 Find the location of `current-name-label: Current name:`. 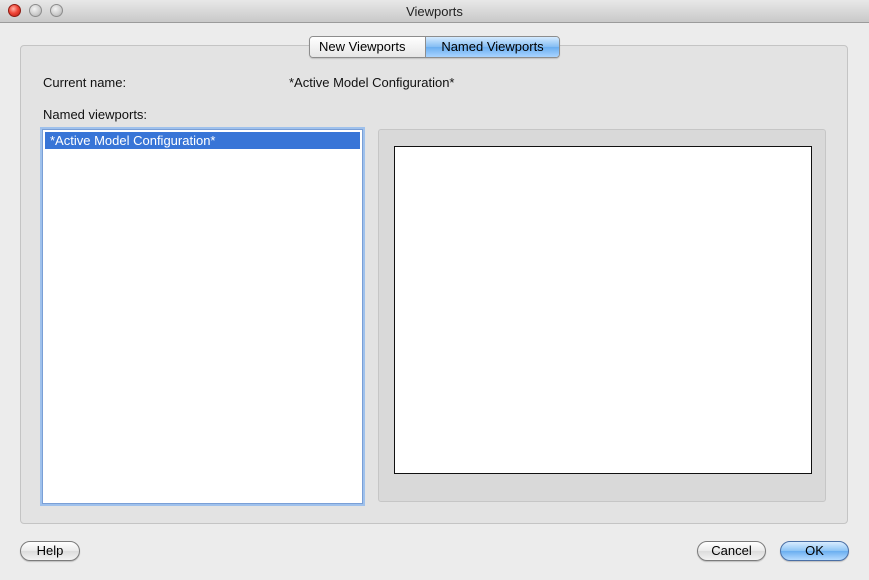

current-name-label: Current name: is located at coordinates (85, 82).